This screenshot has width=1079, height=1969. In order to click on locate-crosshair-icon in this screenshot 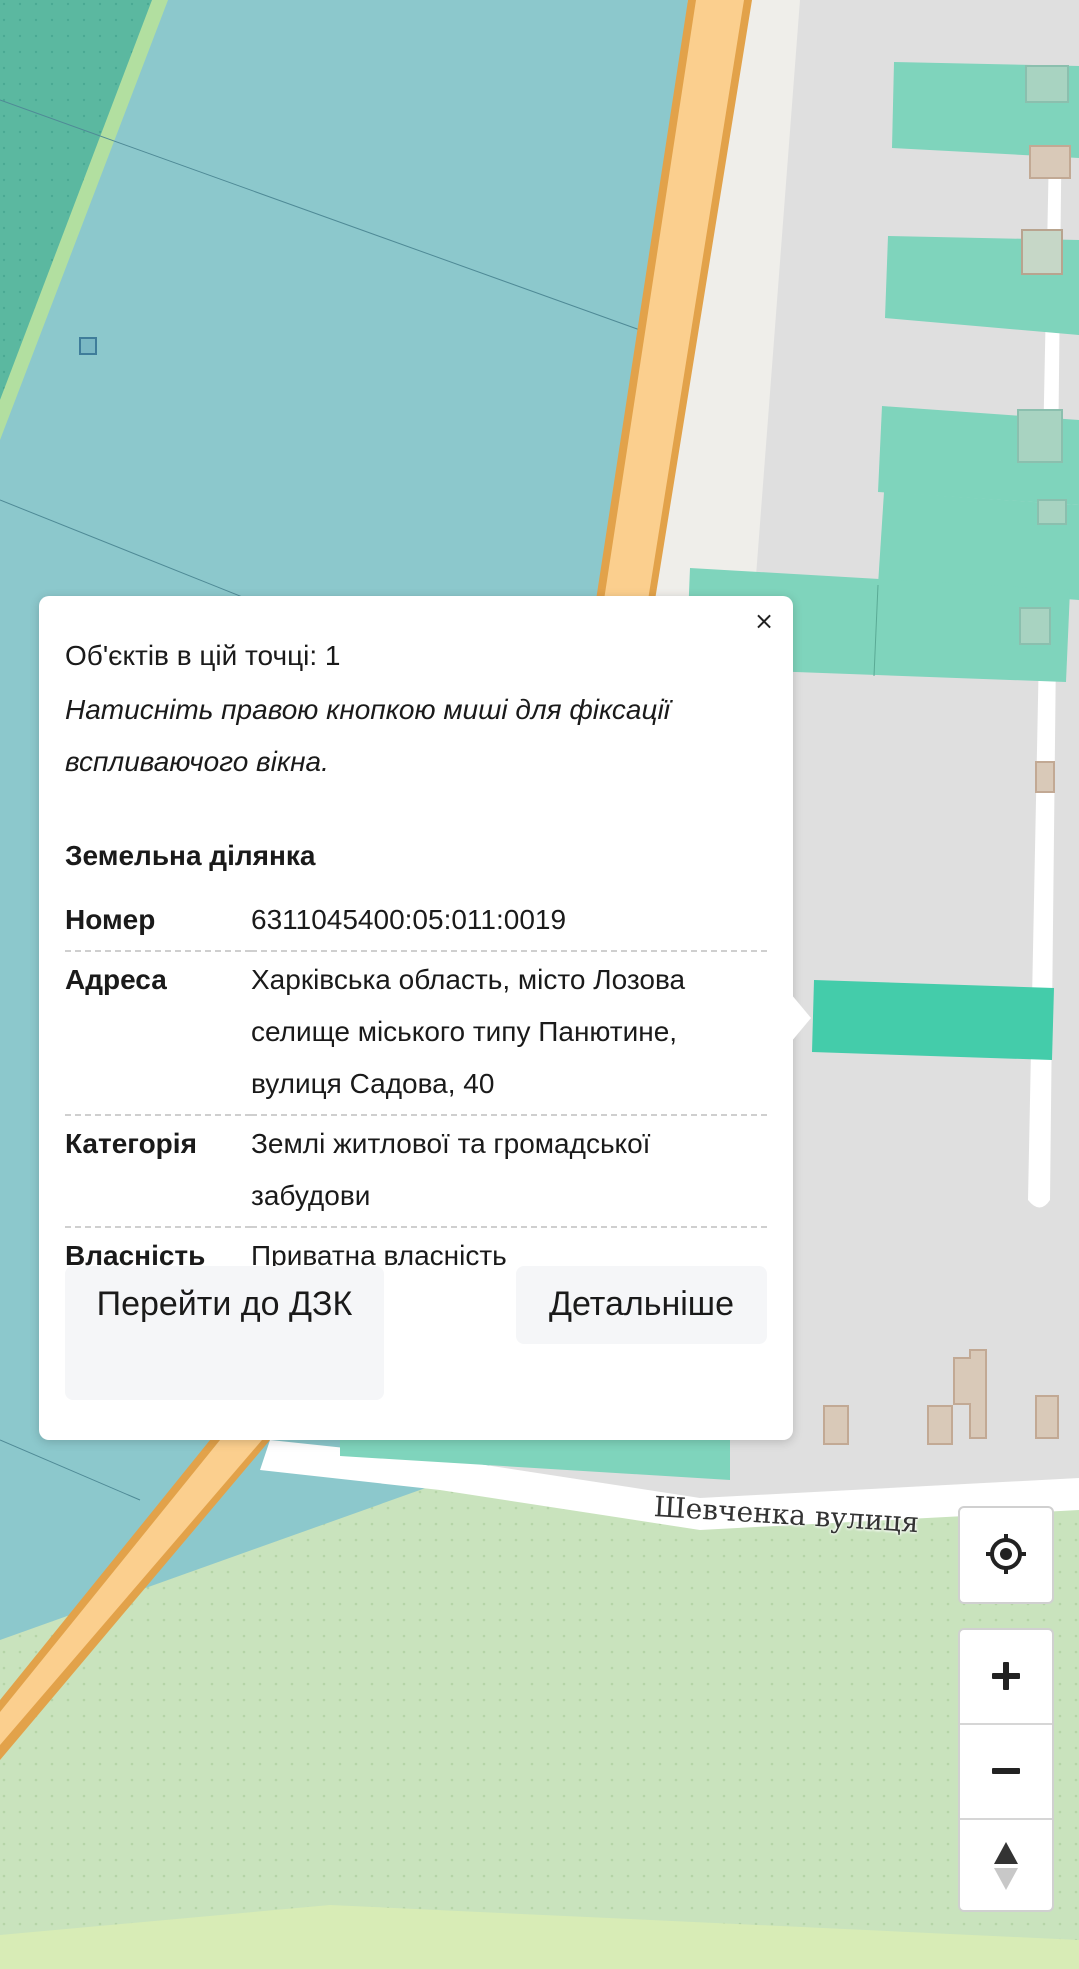, I will do `click(1006, 1554)`.